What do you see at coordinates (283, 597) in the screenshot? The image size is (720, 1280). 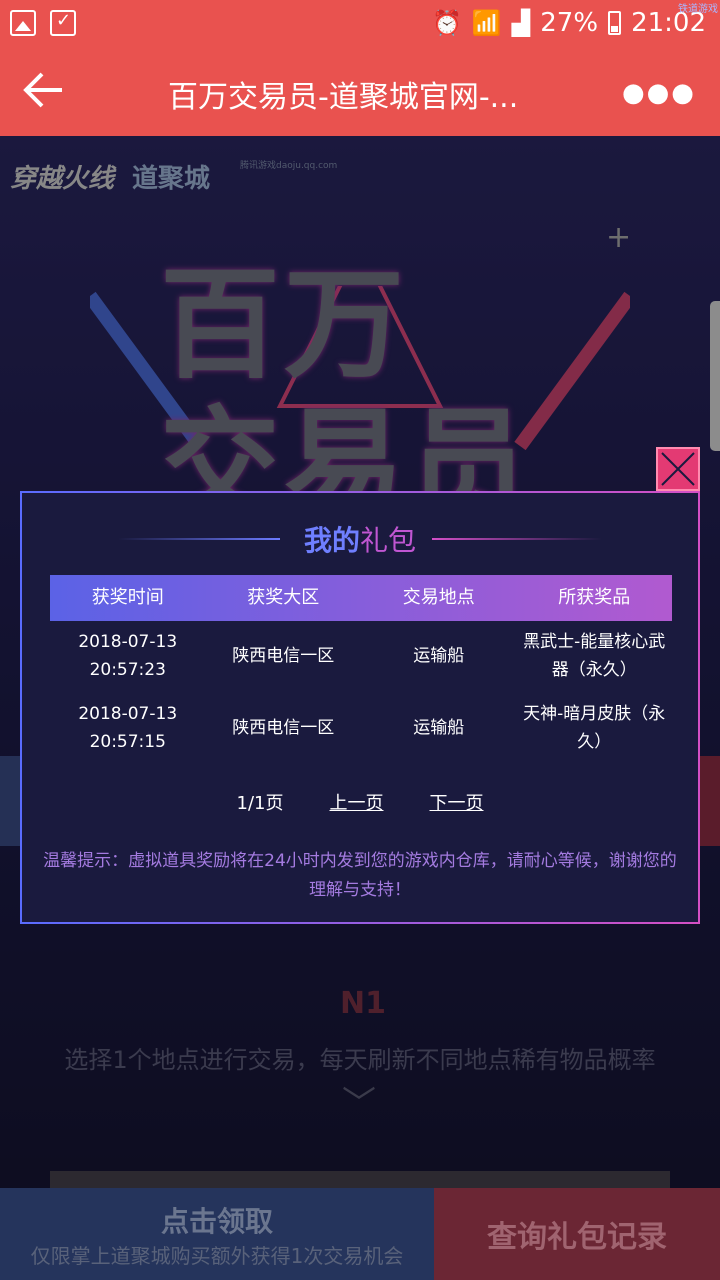 I see `column-header: 获奖大区` at bounding box center [283, 597].